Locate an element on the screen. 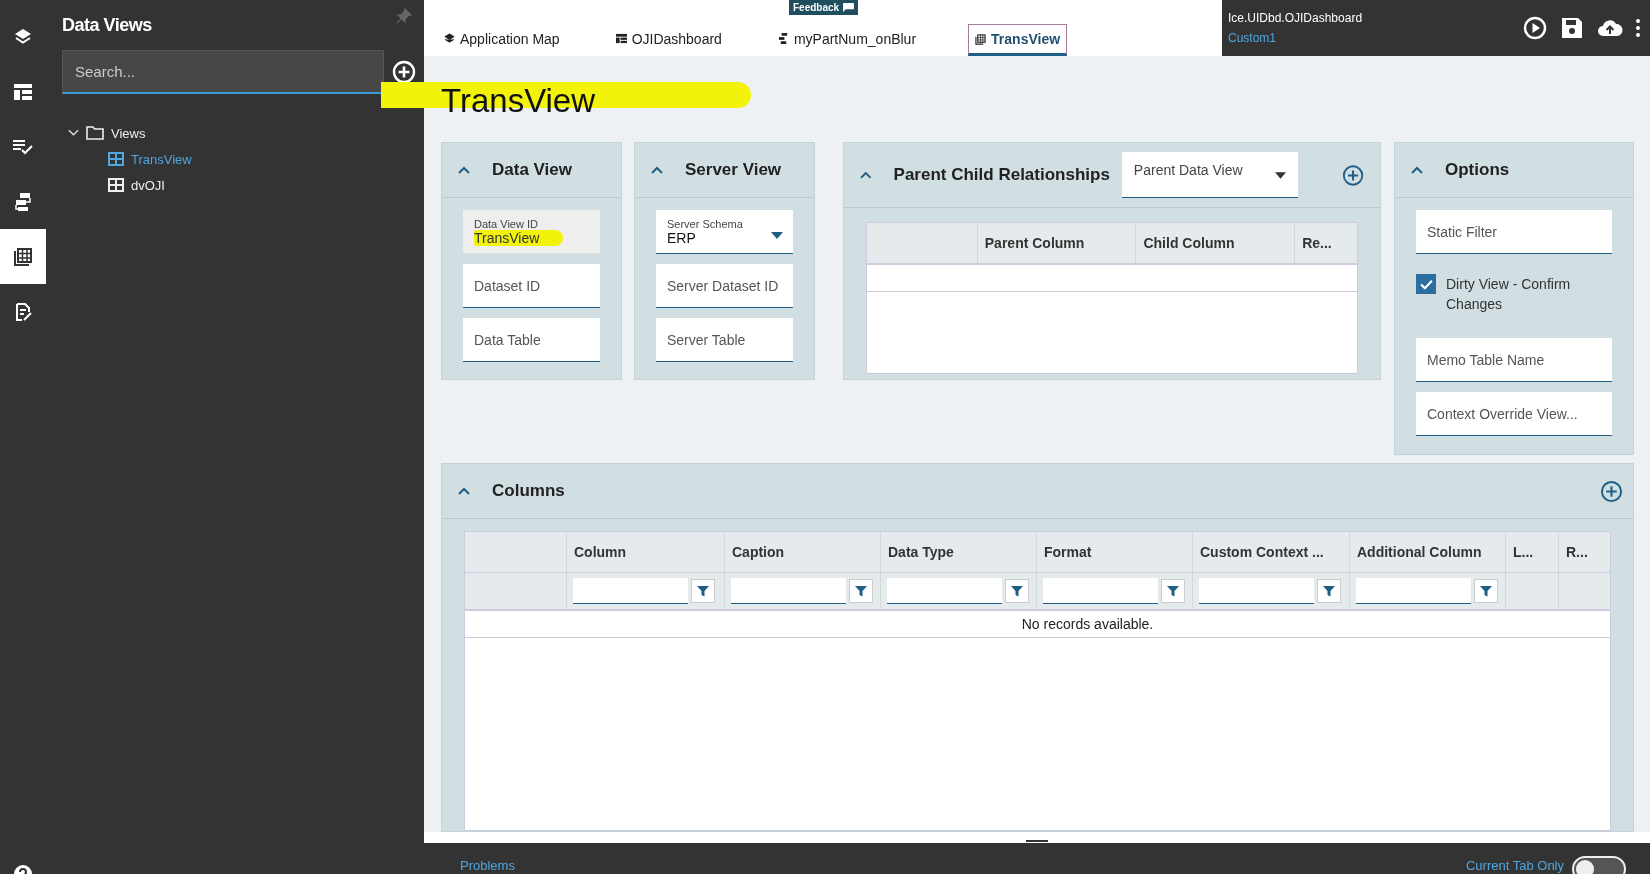 This screenshot has height=874, width=1650. field-label: Data View ID is located at coordinates (506, 223).